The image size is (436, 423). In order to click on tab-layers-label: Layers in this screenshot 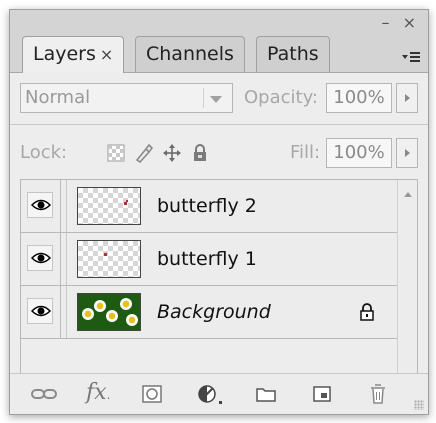, I will do `click(64, 54)`.